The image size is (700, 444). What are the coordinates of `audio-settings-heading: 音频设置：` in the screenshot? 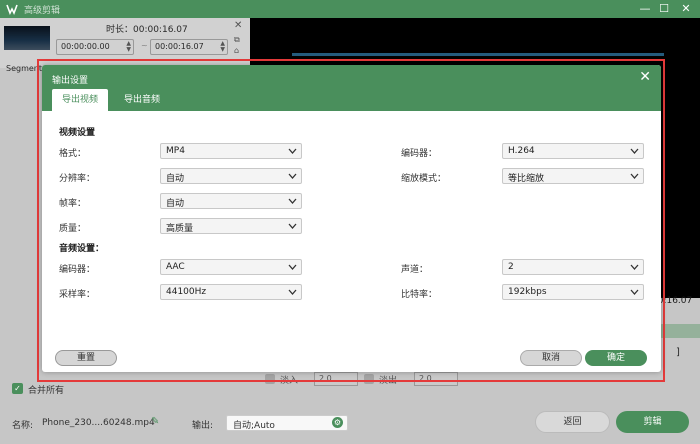 It's located at (82, 249).